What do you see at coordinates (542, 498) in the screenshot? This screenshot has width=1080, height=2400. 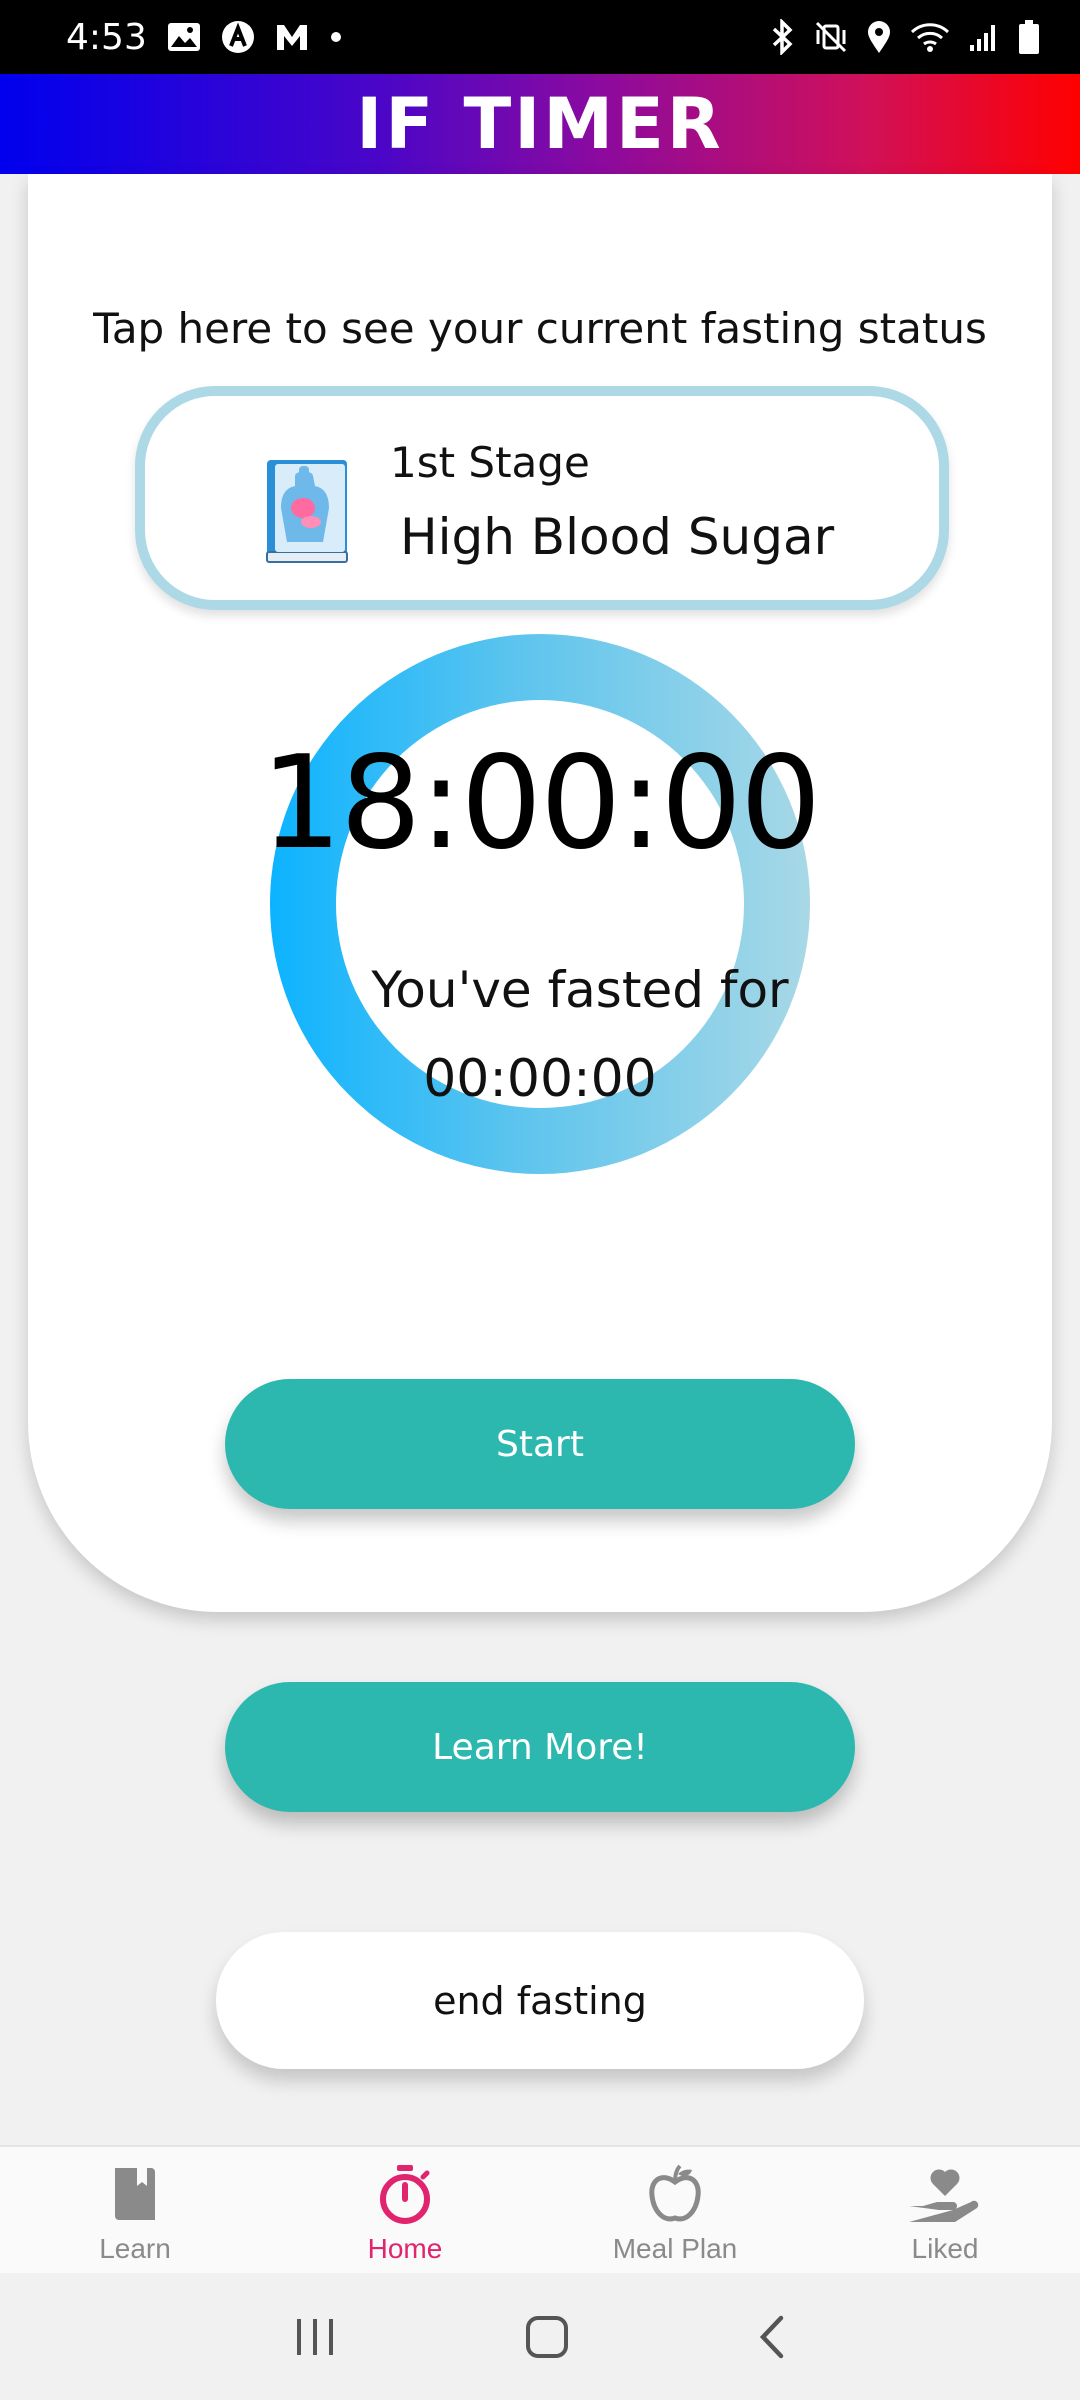 I see `fasting-stage-card: 1st Stage High Blood Sugar` at bounding box center [542, 498].